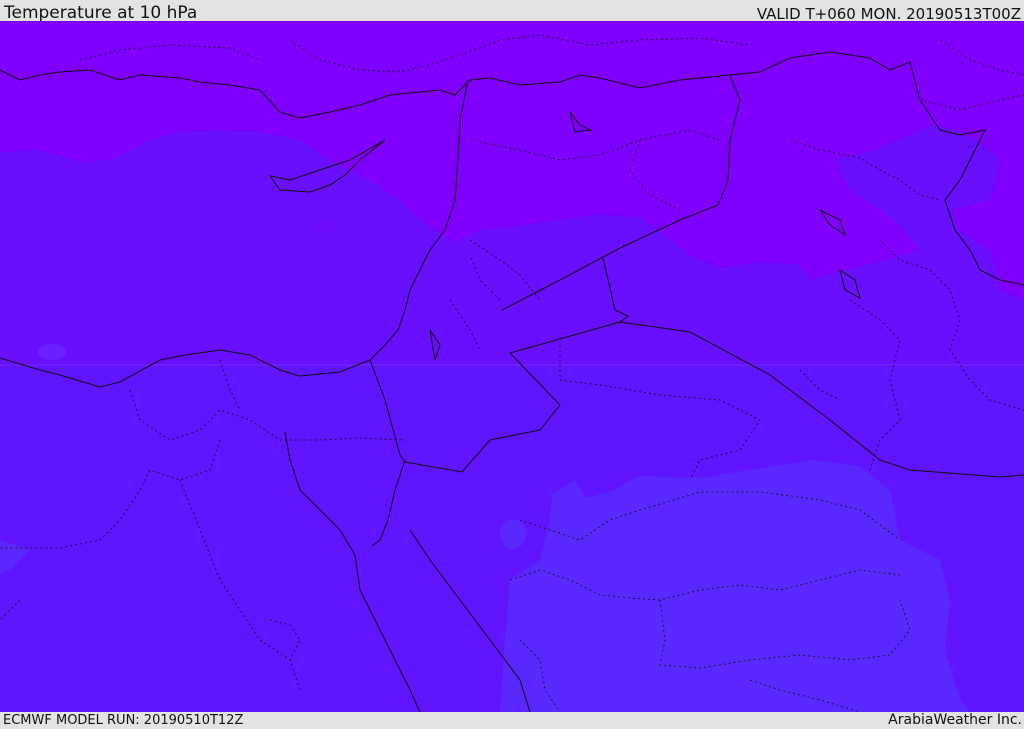  Describe the element at coordinates (955, 720) in the screenshot. I see `credit-label: ArabiaWeather Inc.` at that location.